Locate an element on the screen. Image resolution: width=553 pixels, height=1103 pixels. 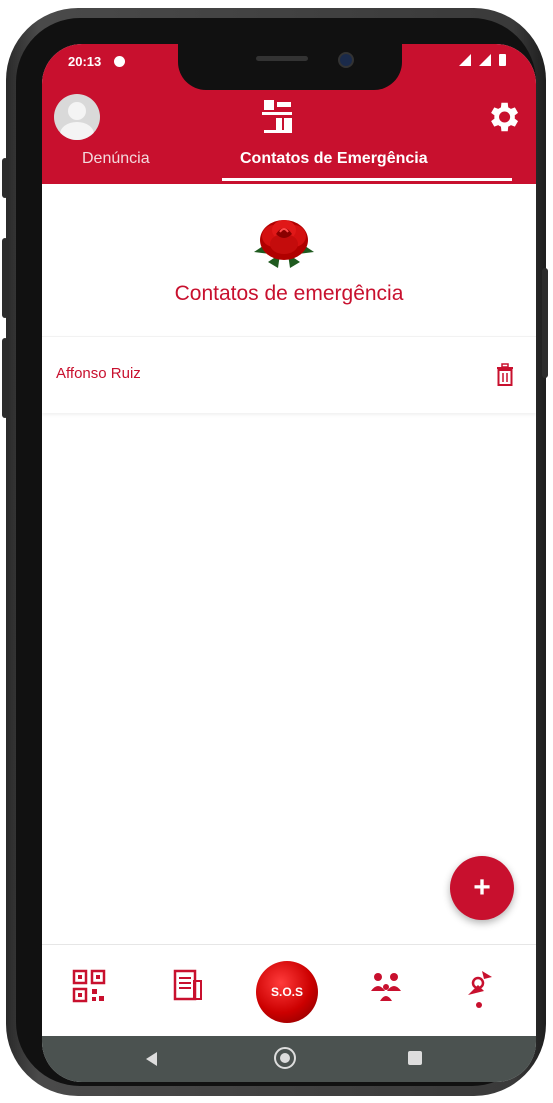
status-time: 20:13 is located at coordinates (85, 61).